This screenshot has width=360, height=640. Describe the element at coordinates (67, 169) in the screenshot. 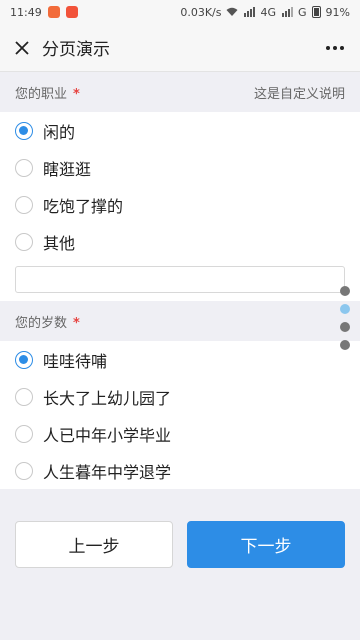

I see `option-label: 瞎逛逛` at that location.